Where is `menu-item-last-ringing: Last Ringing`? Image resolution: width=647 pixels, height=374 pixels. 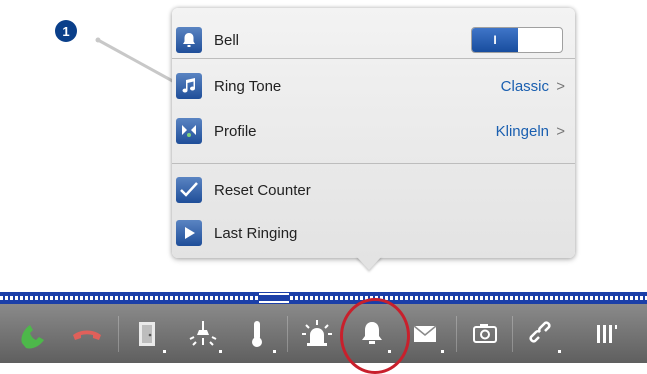 menu-item-last-ringing: Last Ringing is located at coordinates (373, 233).